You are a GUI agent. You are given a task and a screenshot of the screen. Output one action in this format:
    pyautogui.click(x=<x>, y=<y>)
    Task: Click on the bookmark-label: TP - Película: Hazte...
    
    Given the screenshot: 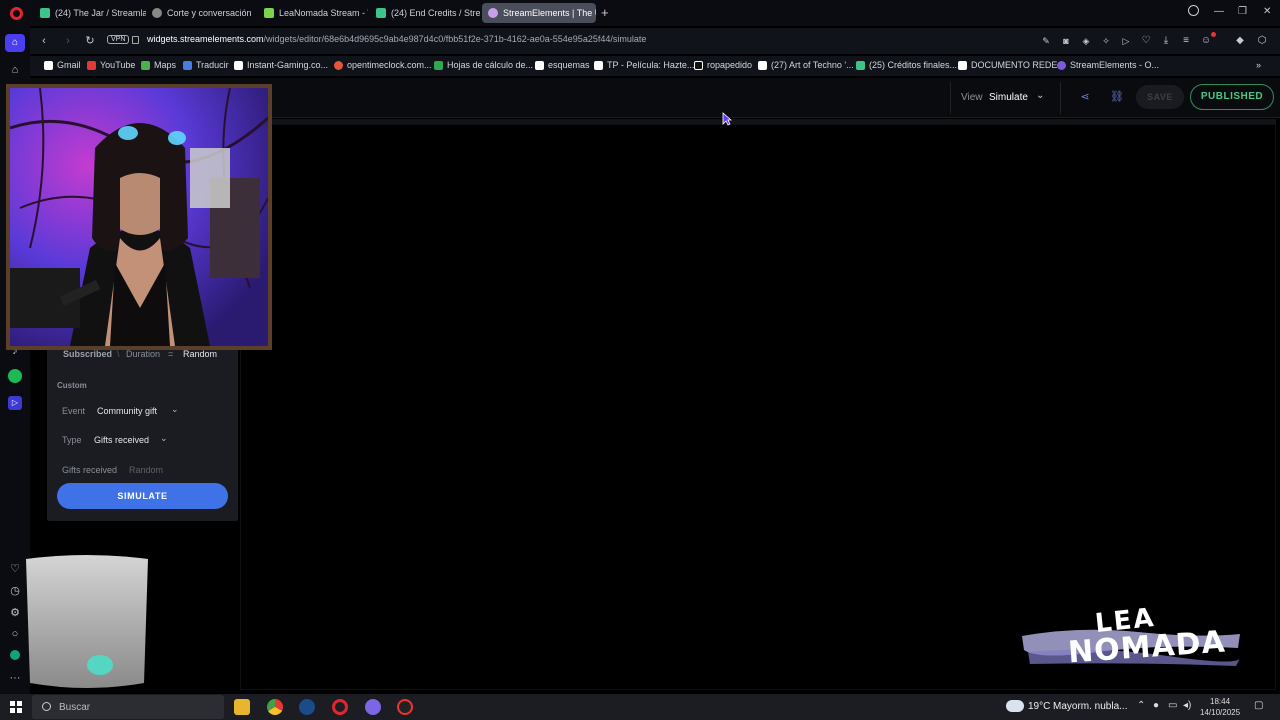 What is the action you would take?
    pyautogui.click(x=651, y=65)
    